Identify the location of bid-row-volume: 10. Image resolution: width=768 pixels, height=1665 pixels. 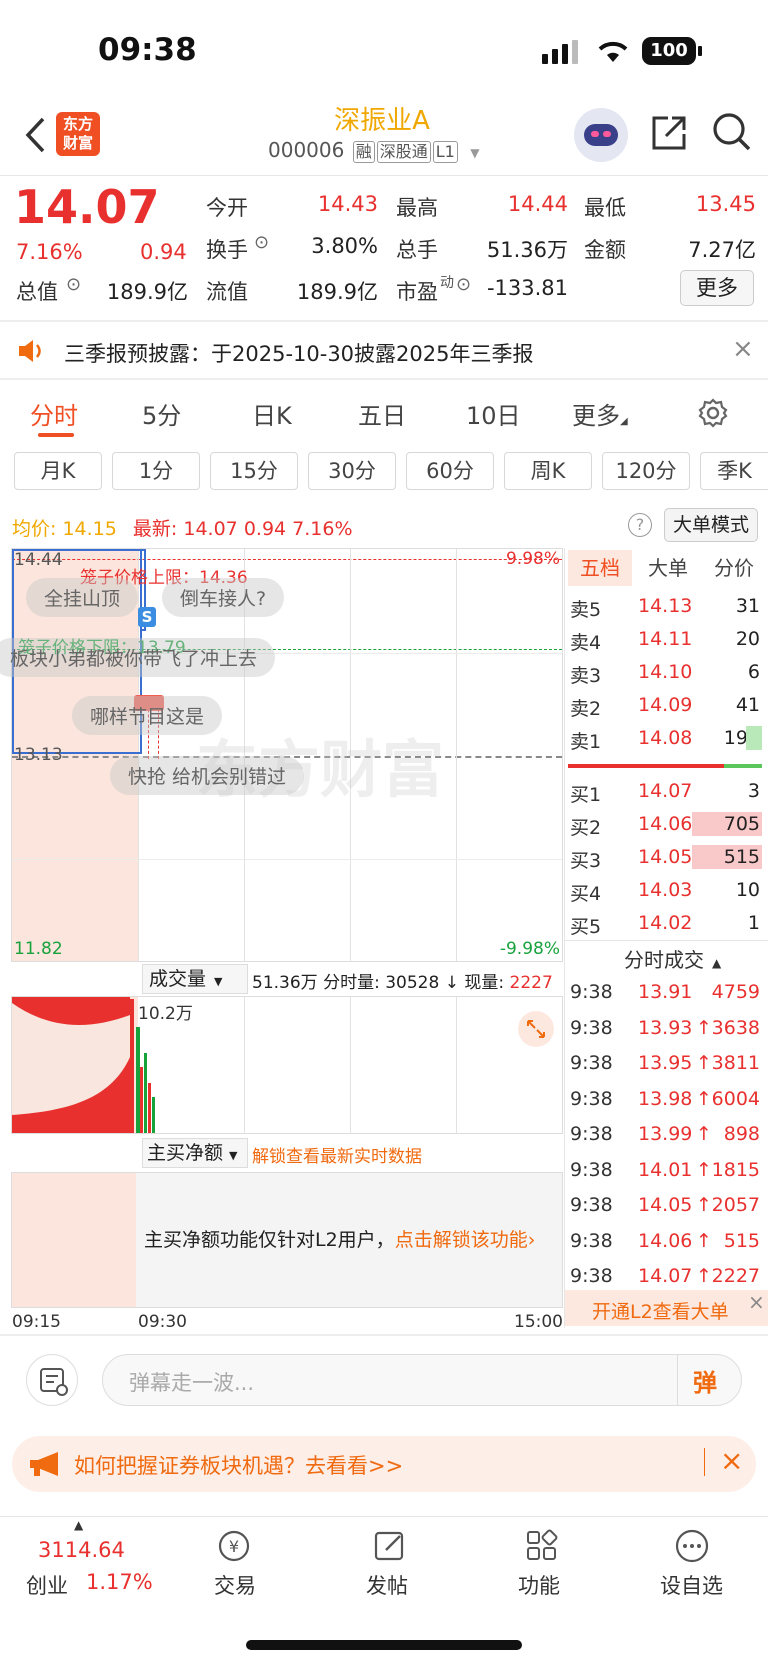
(747, 890).